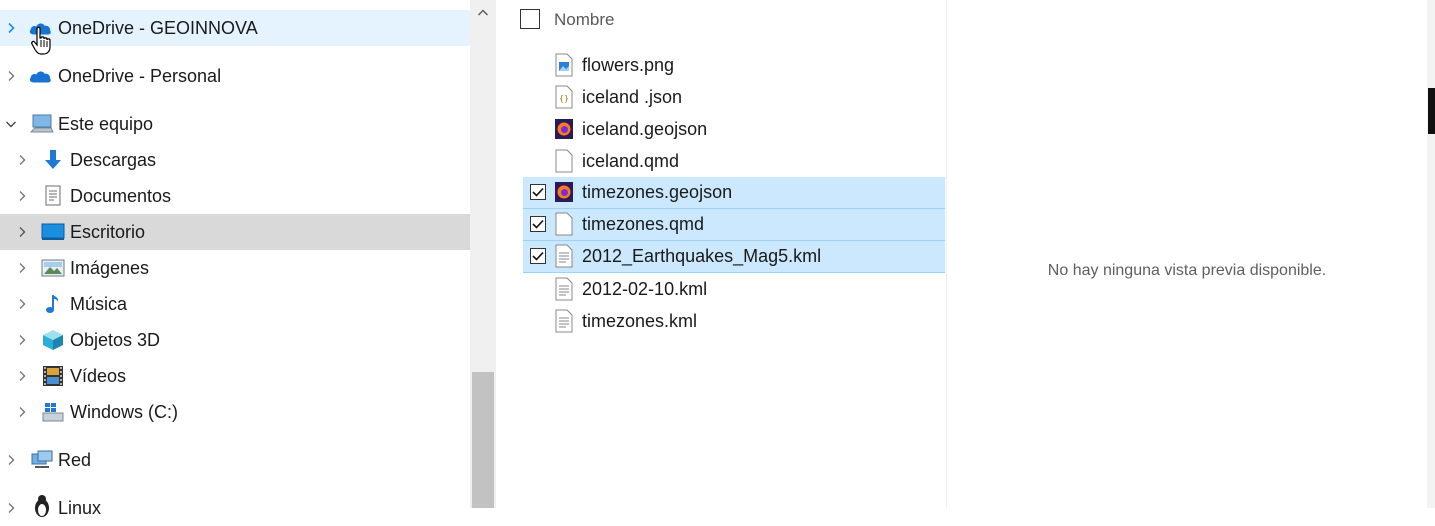  I want to click on computer-icon, so click(42, 124).